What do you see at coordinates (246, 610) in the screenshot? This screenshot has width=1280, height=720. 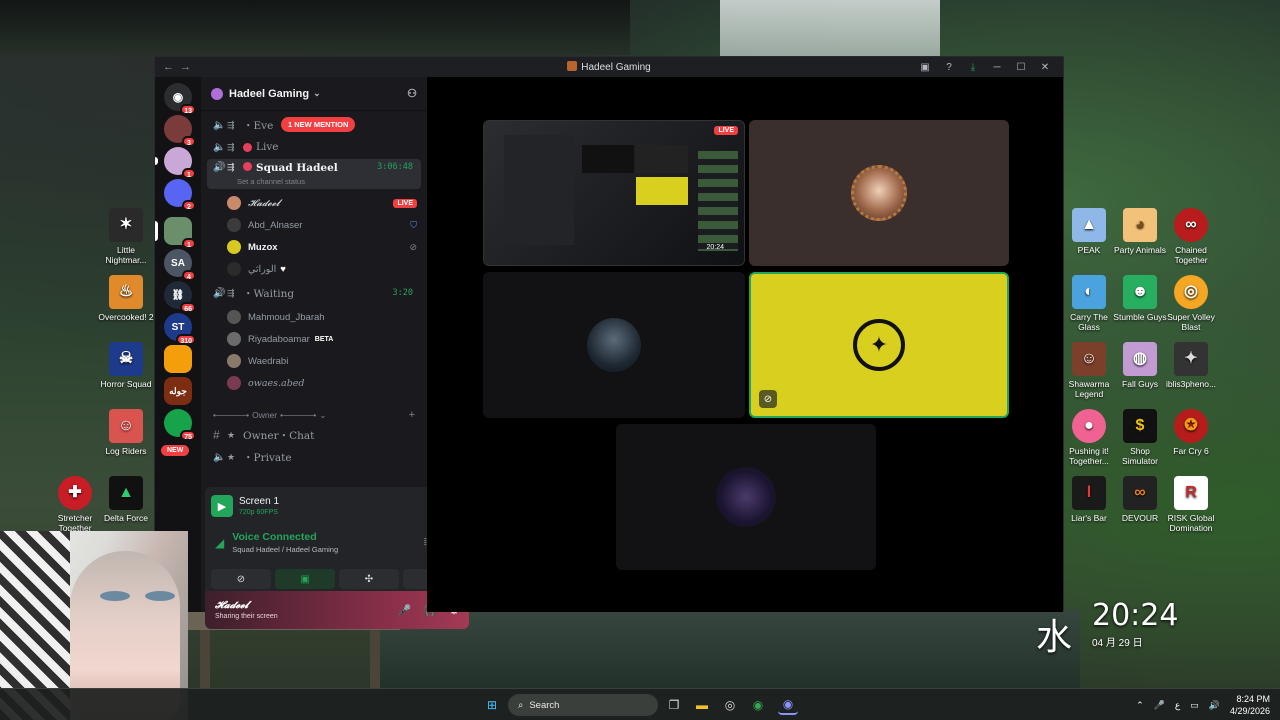 I see `user-info: 𝓗𝓪𝓭𝓮𝓮𝓵 Sharing their screen` at bounding box center [246, 610].